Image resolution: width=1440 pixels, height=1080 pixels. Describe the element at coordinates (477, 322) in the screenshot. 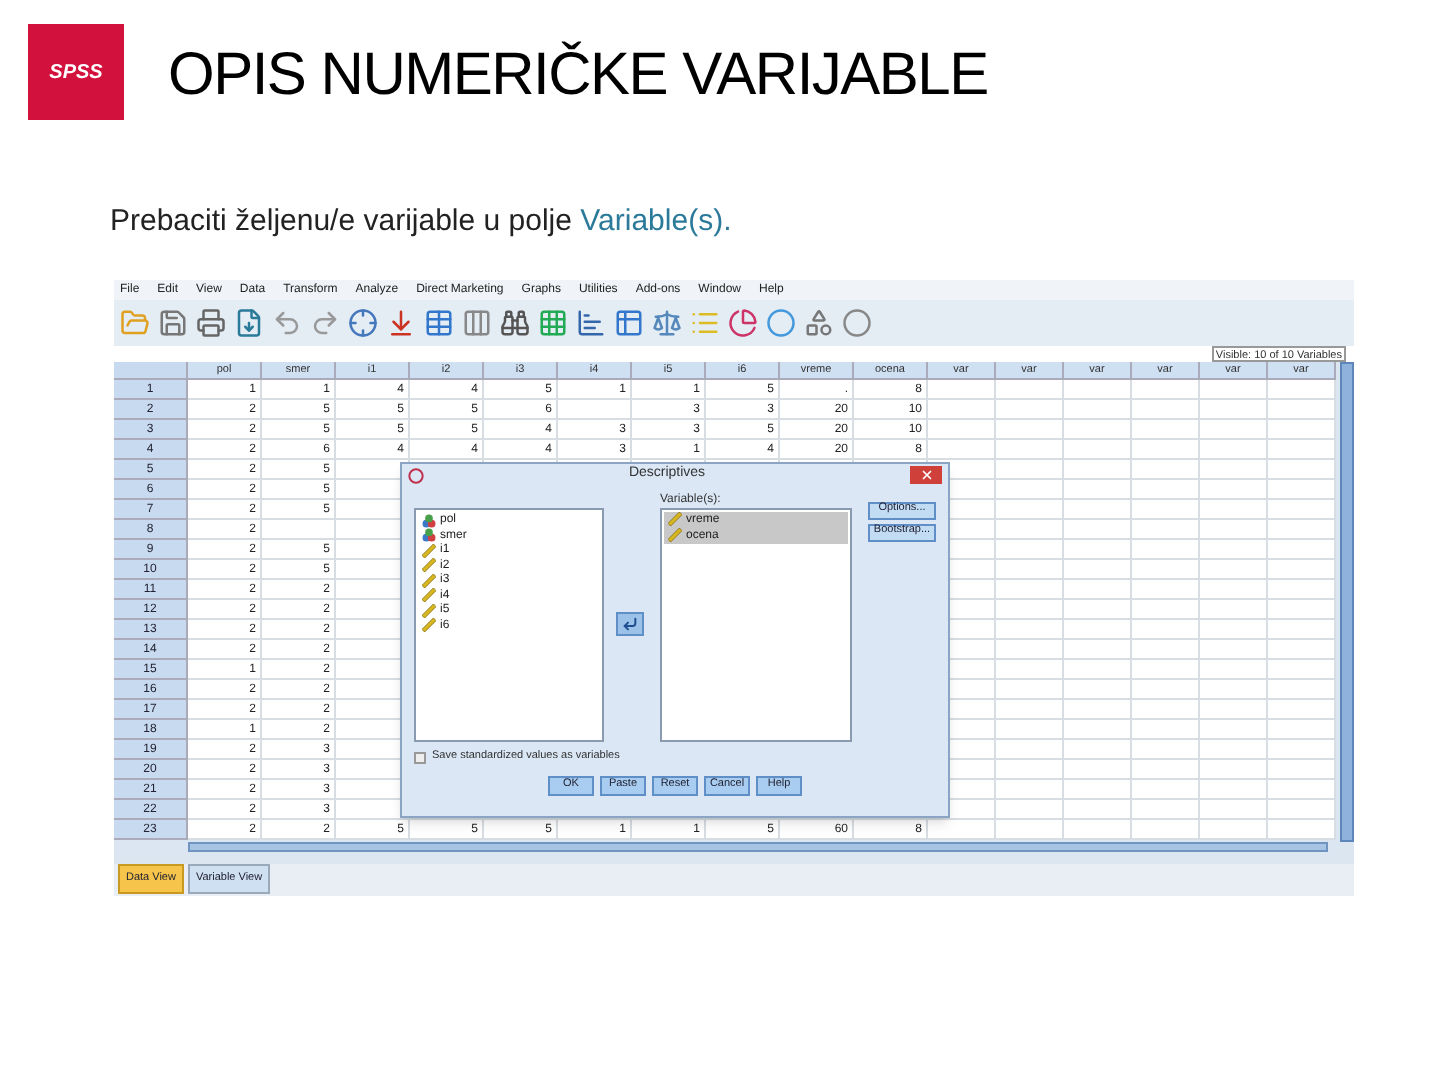

I see `columns-icon` at that location.